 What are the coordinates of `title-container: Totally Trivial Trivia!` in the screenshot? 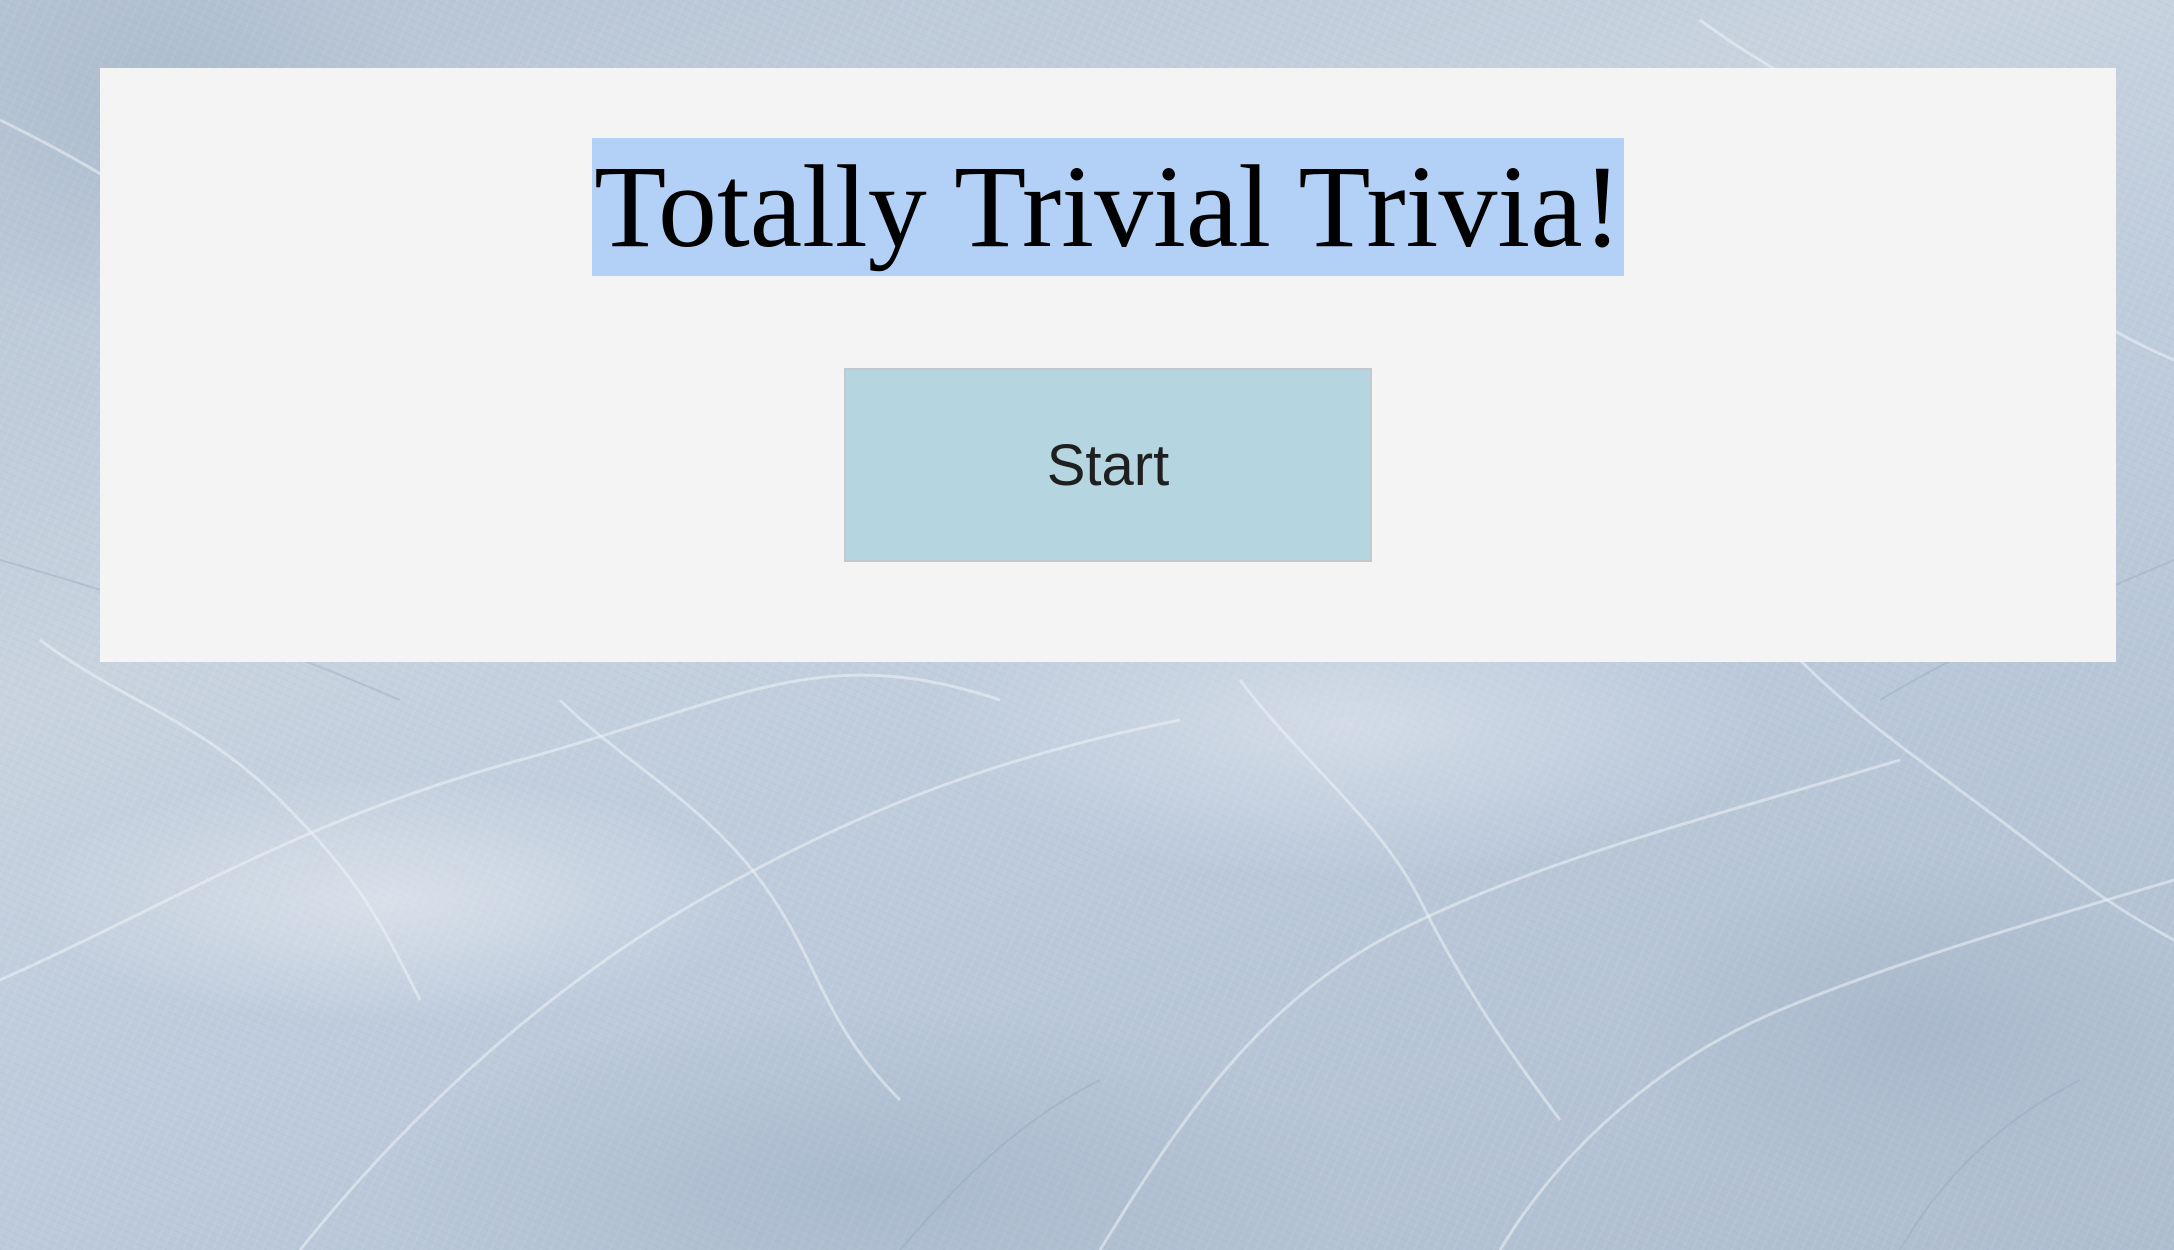 It's located at (1108, 207).